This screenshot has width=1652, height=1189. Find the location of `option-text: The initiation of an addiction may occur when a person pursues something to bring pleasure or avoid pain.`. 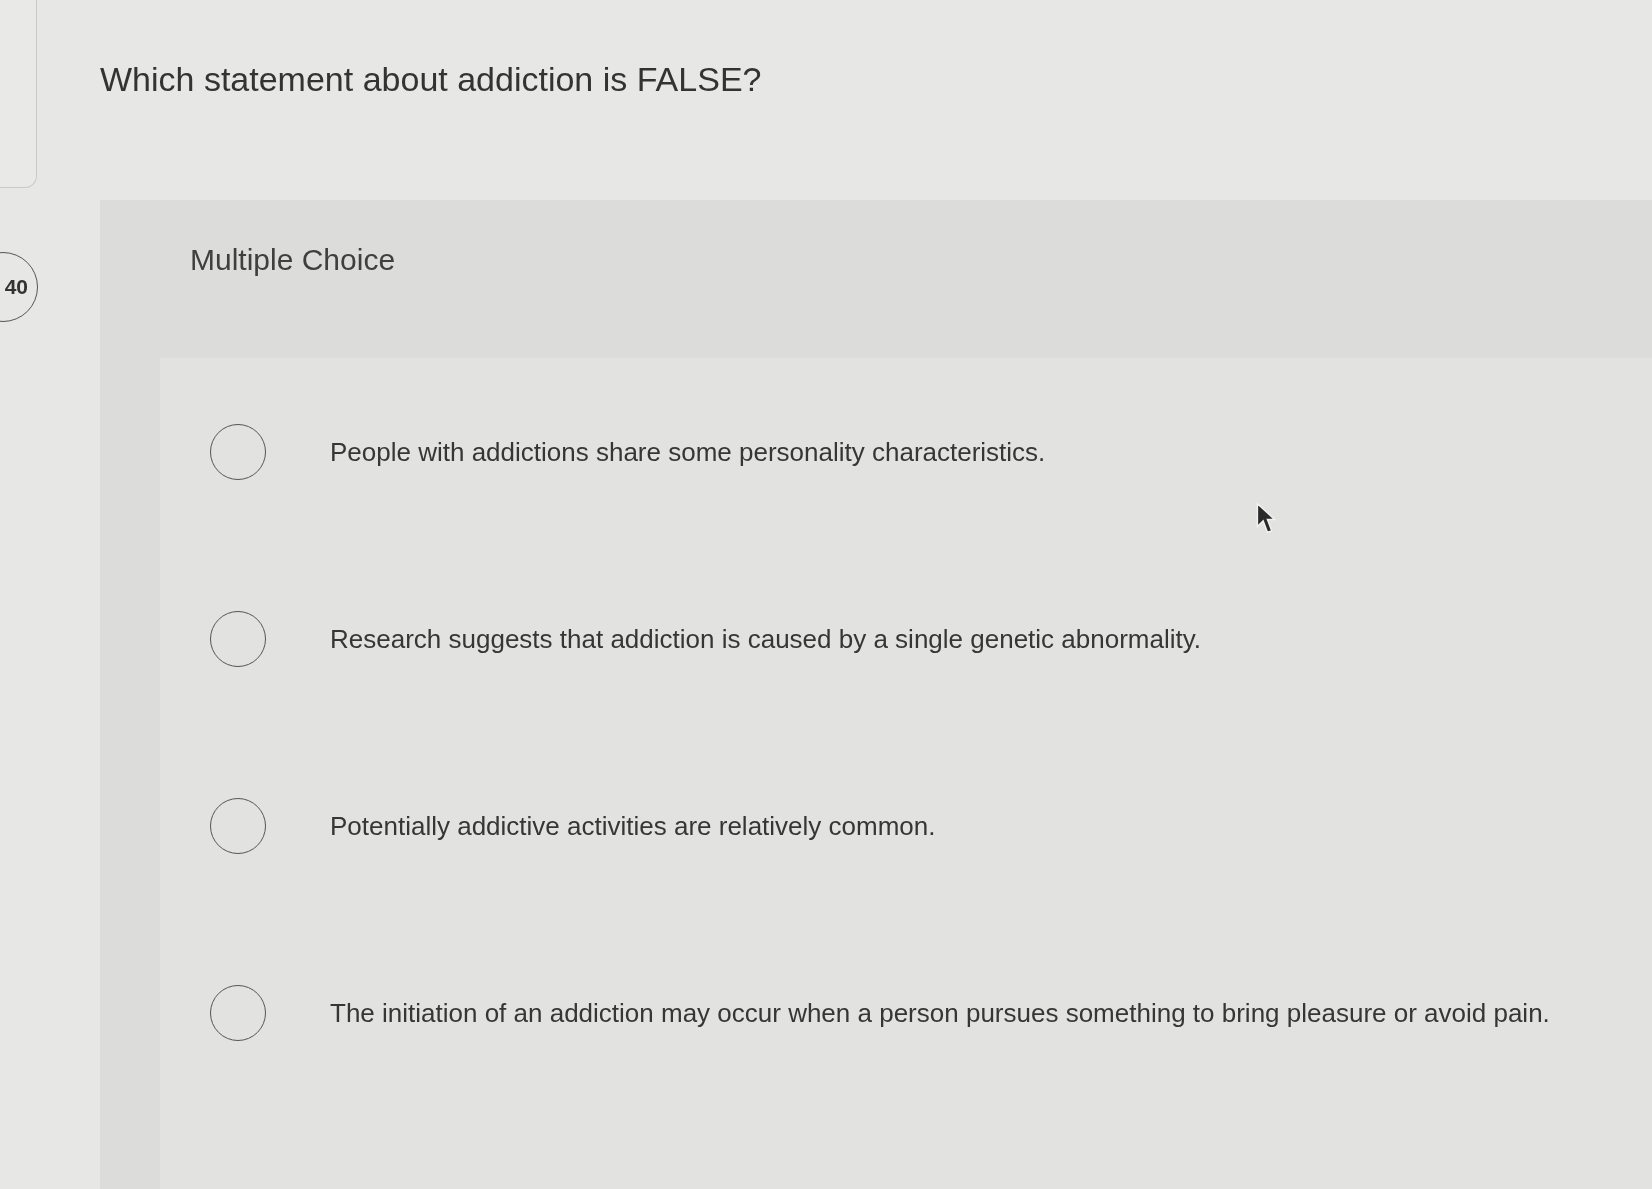

option-text: The initiation of an addiction may occur when a person pursues something to bring pleasure or avoid pain. is located at coordinates (940, 1013).